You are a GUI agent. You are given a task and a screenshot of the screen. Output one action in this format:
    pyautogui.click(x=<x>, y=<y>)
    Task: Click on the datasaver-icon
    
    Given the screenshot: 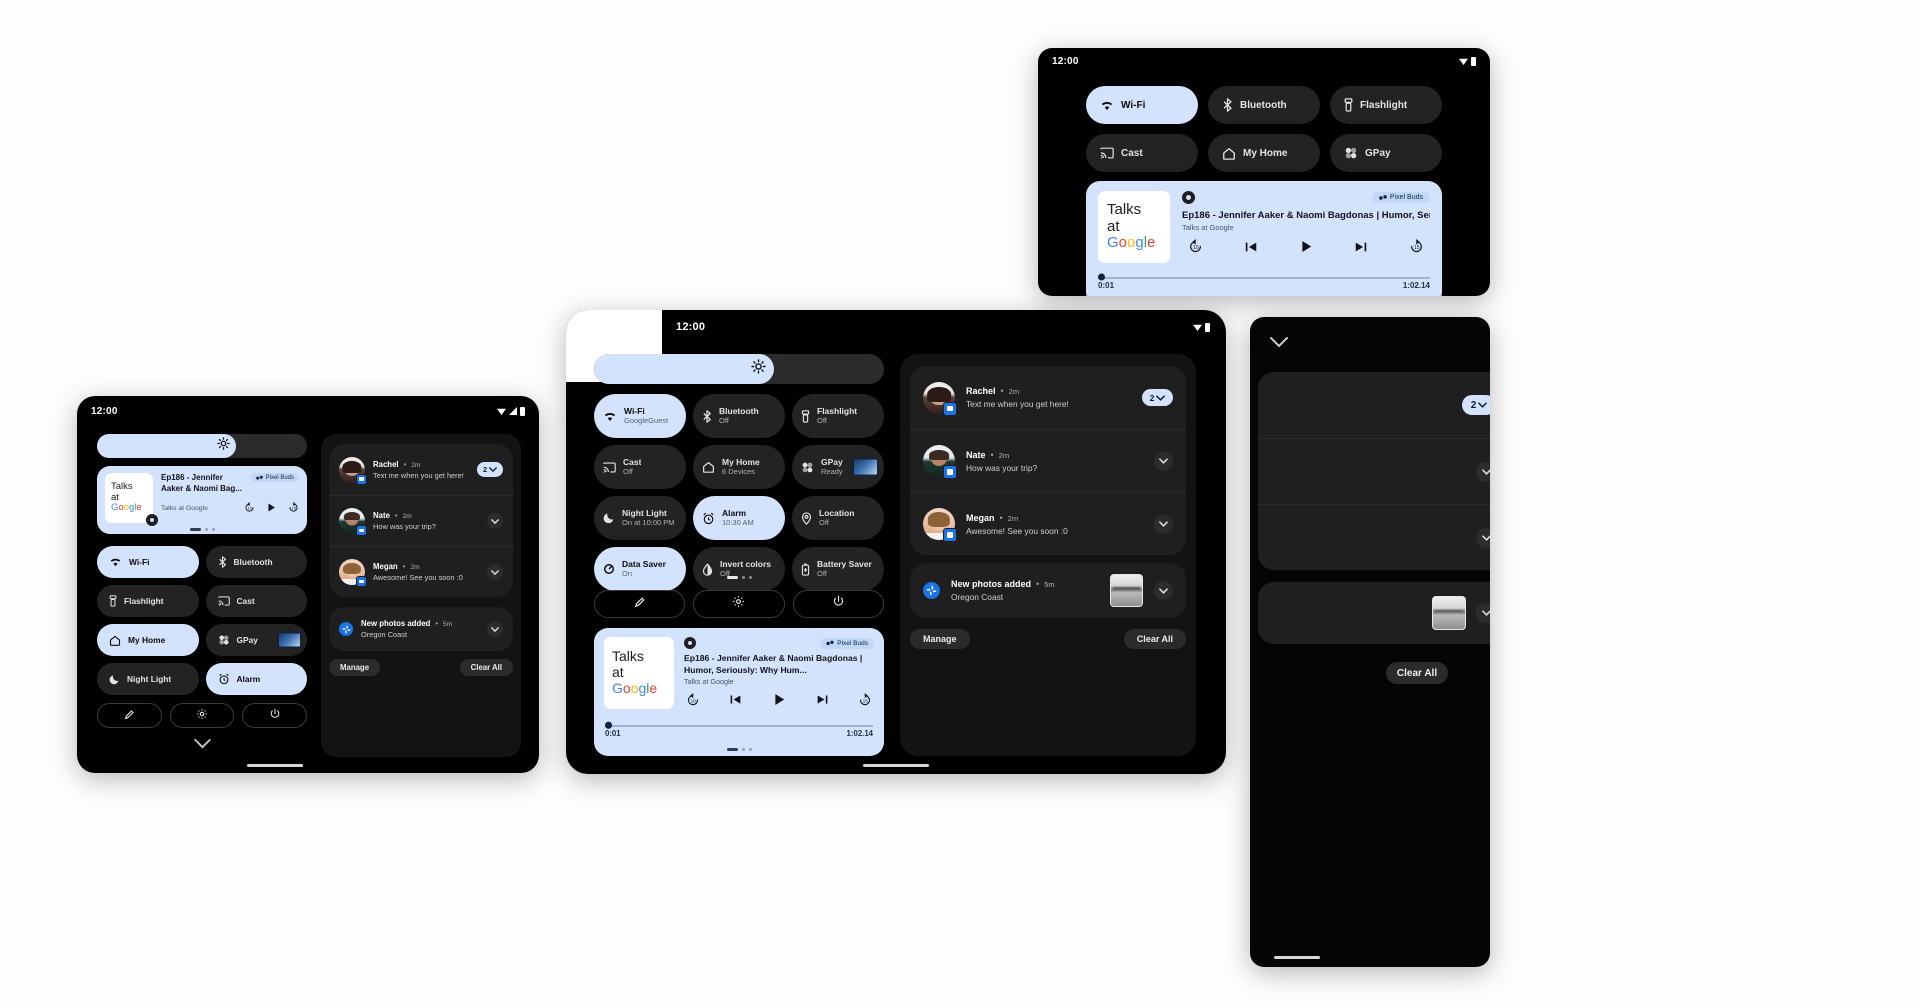 What is the action you would take?
    pyautogui.click(x=609, y=569)
    